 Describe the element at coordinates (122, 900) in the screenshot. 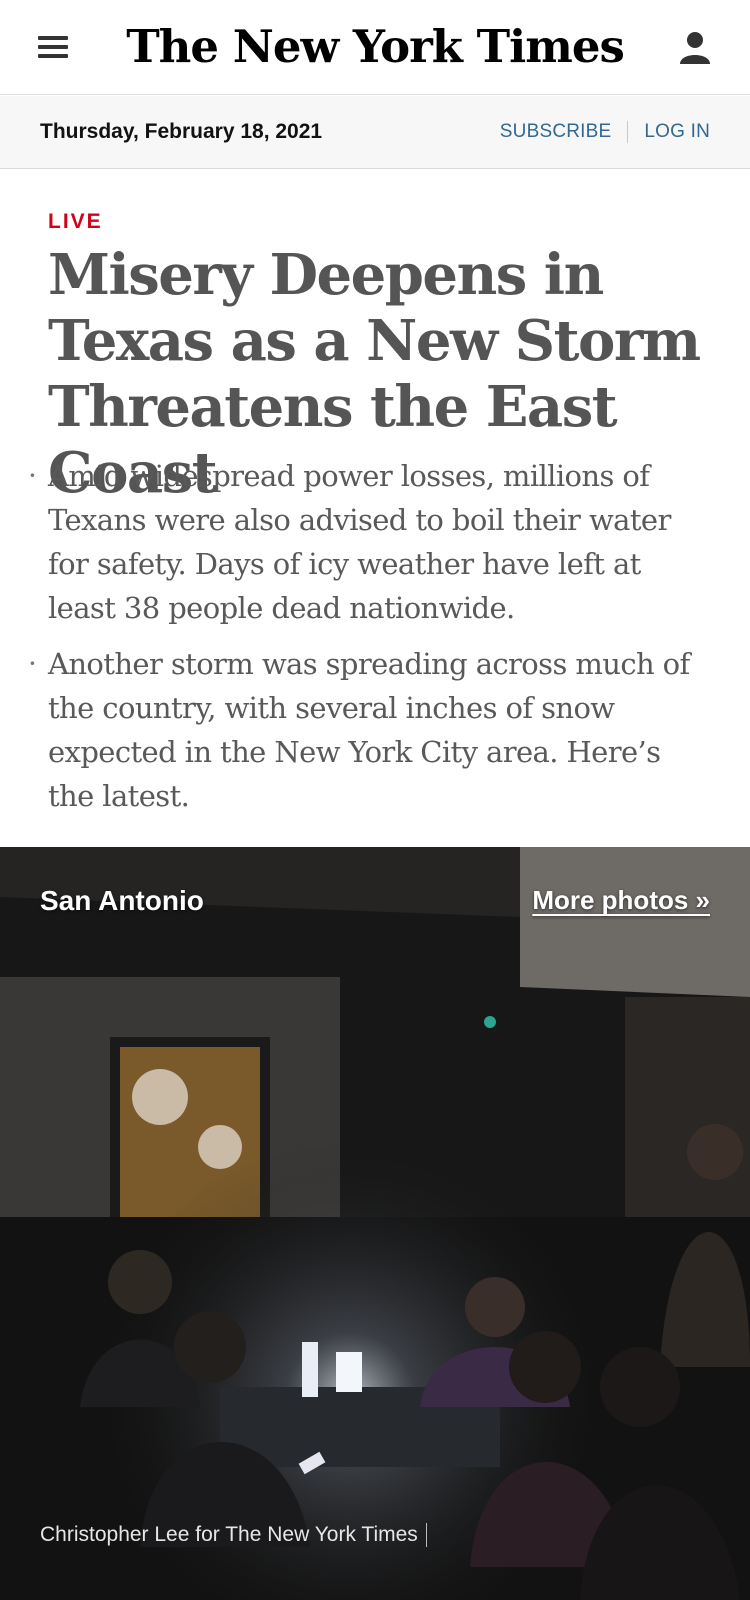

I see `photo-location: San Antonio` at that location.